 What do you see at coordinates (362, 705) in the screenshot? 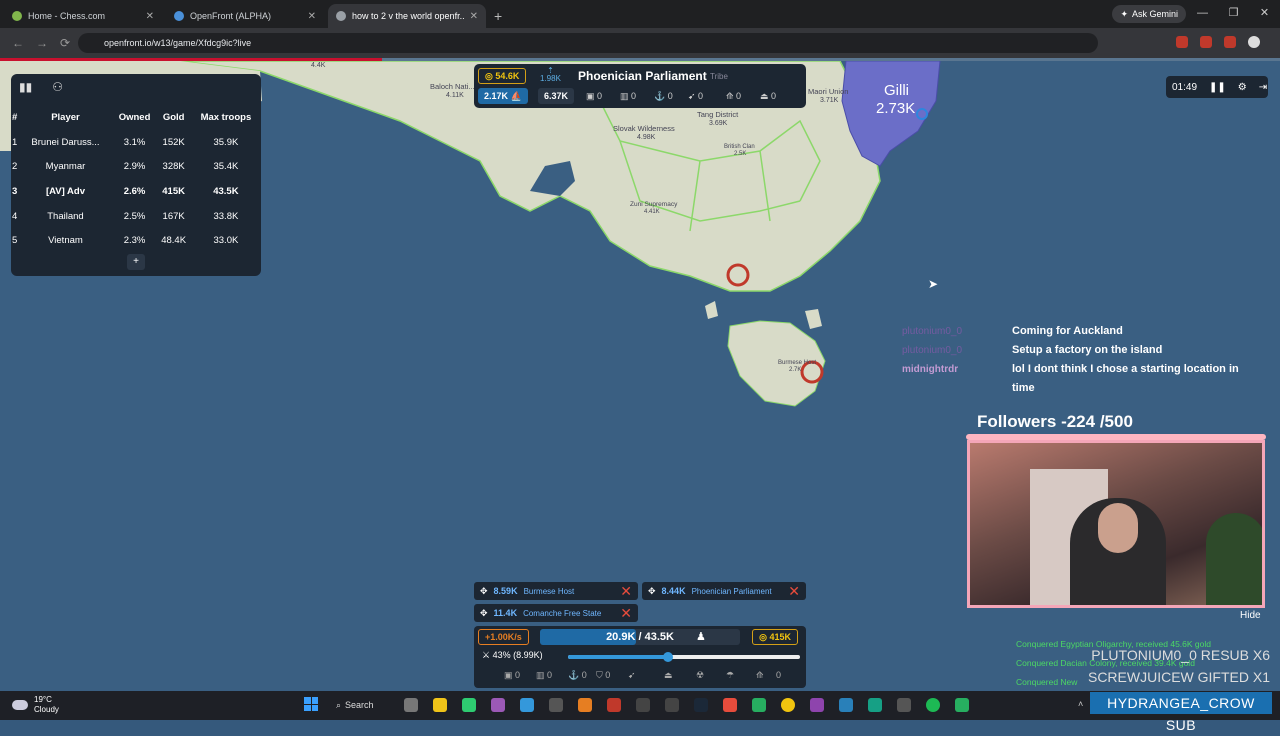
I see `taskbar-search: ⌕ Search` at bounding box center [362, 705].